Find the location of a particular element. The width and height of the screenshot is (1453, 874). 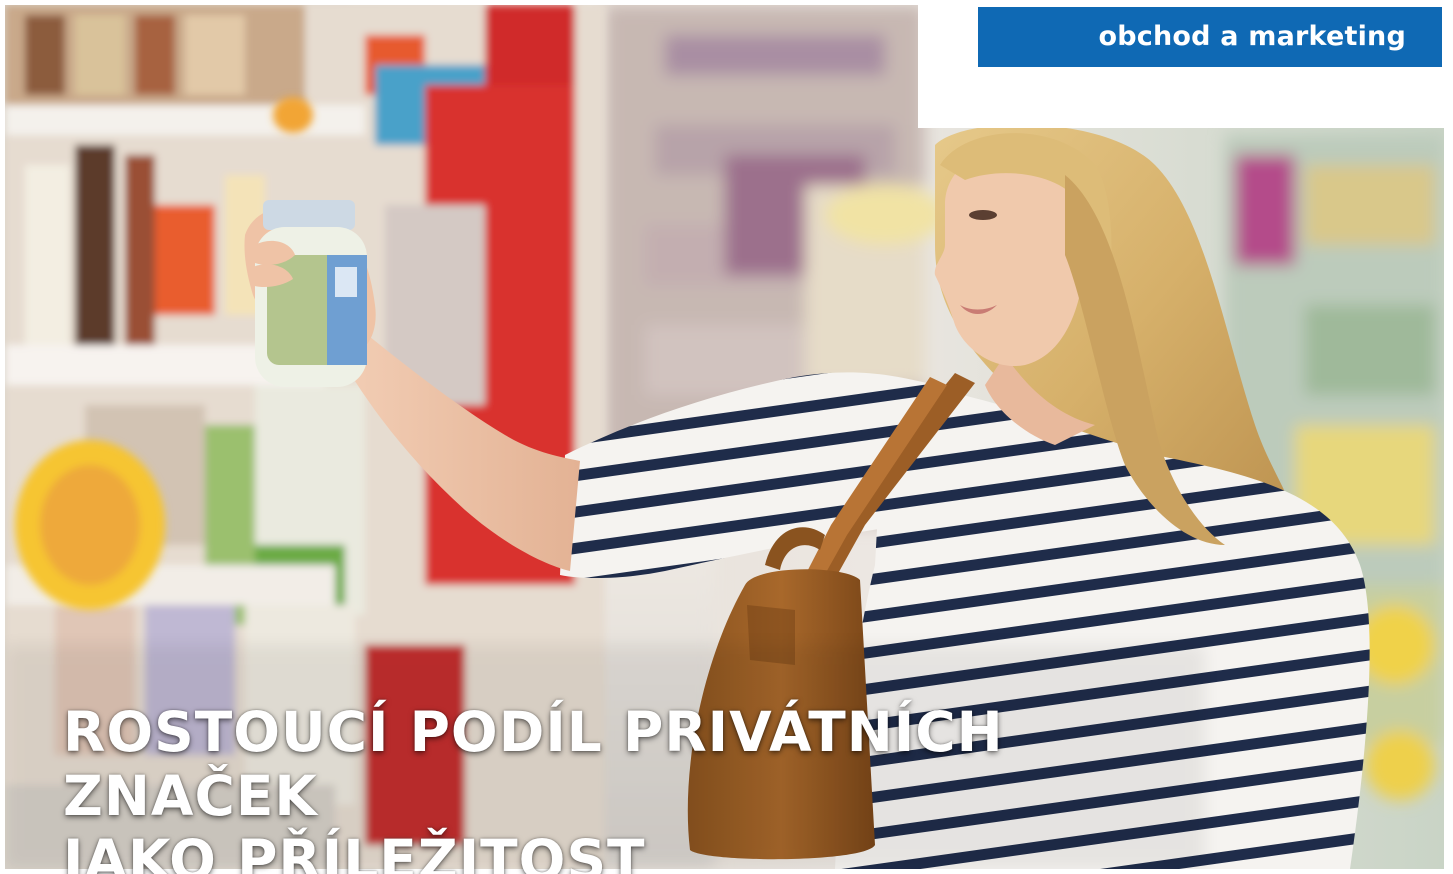

headline-line-2: JAKO PŘÍLEŽITOST is located at coordinates (354, 851).